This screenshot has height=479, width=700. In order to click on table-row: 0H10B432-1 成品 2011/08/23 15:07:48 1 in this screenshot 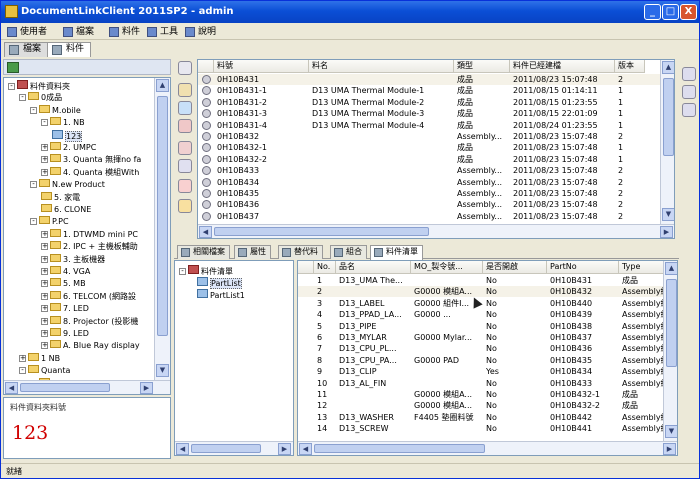, I will do `click(436, 147)`.